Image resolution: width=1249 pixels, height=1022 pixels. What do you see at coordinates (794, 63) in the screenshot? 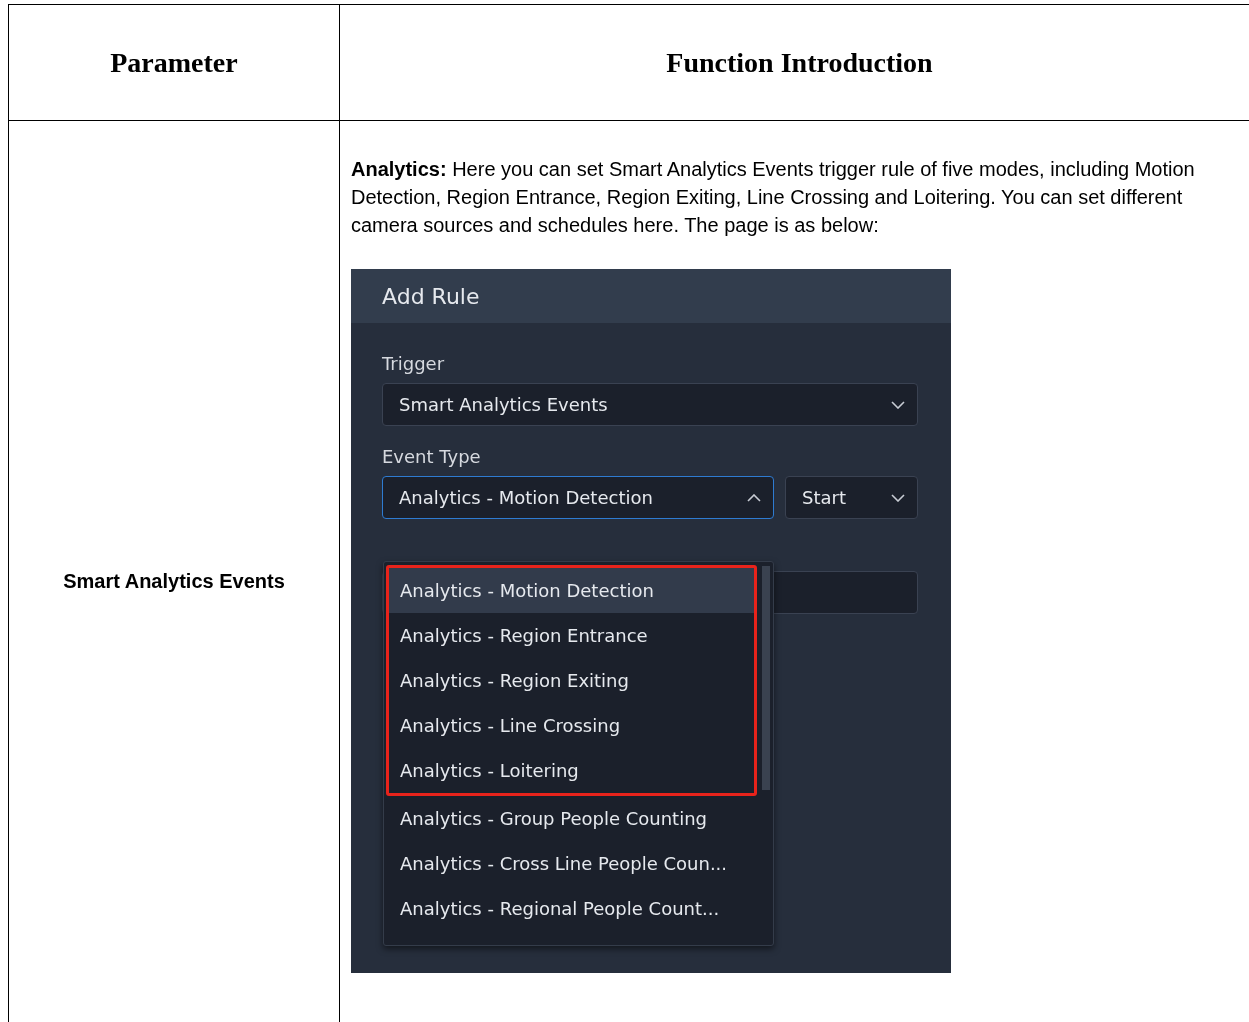
I see `column-header: Function Introduction` at bounding box center [794, 63].